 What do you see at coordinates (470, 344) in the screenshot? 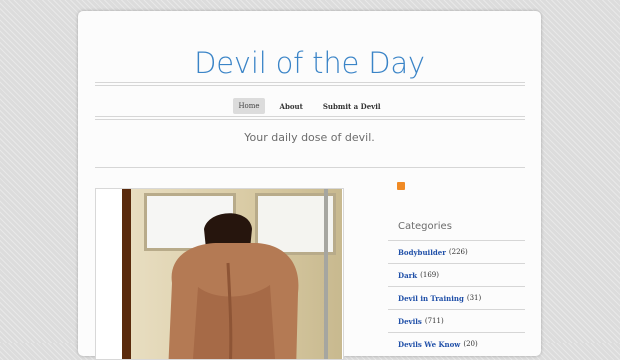
I see `category-count: (20)` at bounding box center [470, 344].